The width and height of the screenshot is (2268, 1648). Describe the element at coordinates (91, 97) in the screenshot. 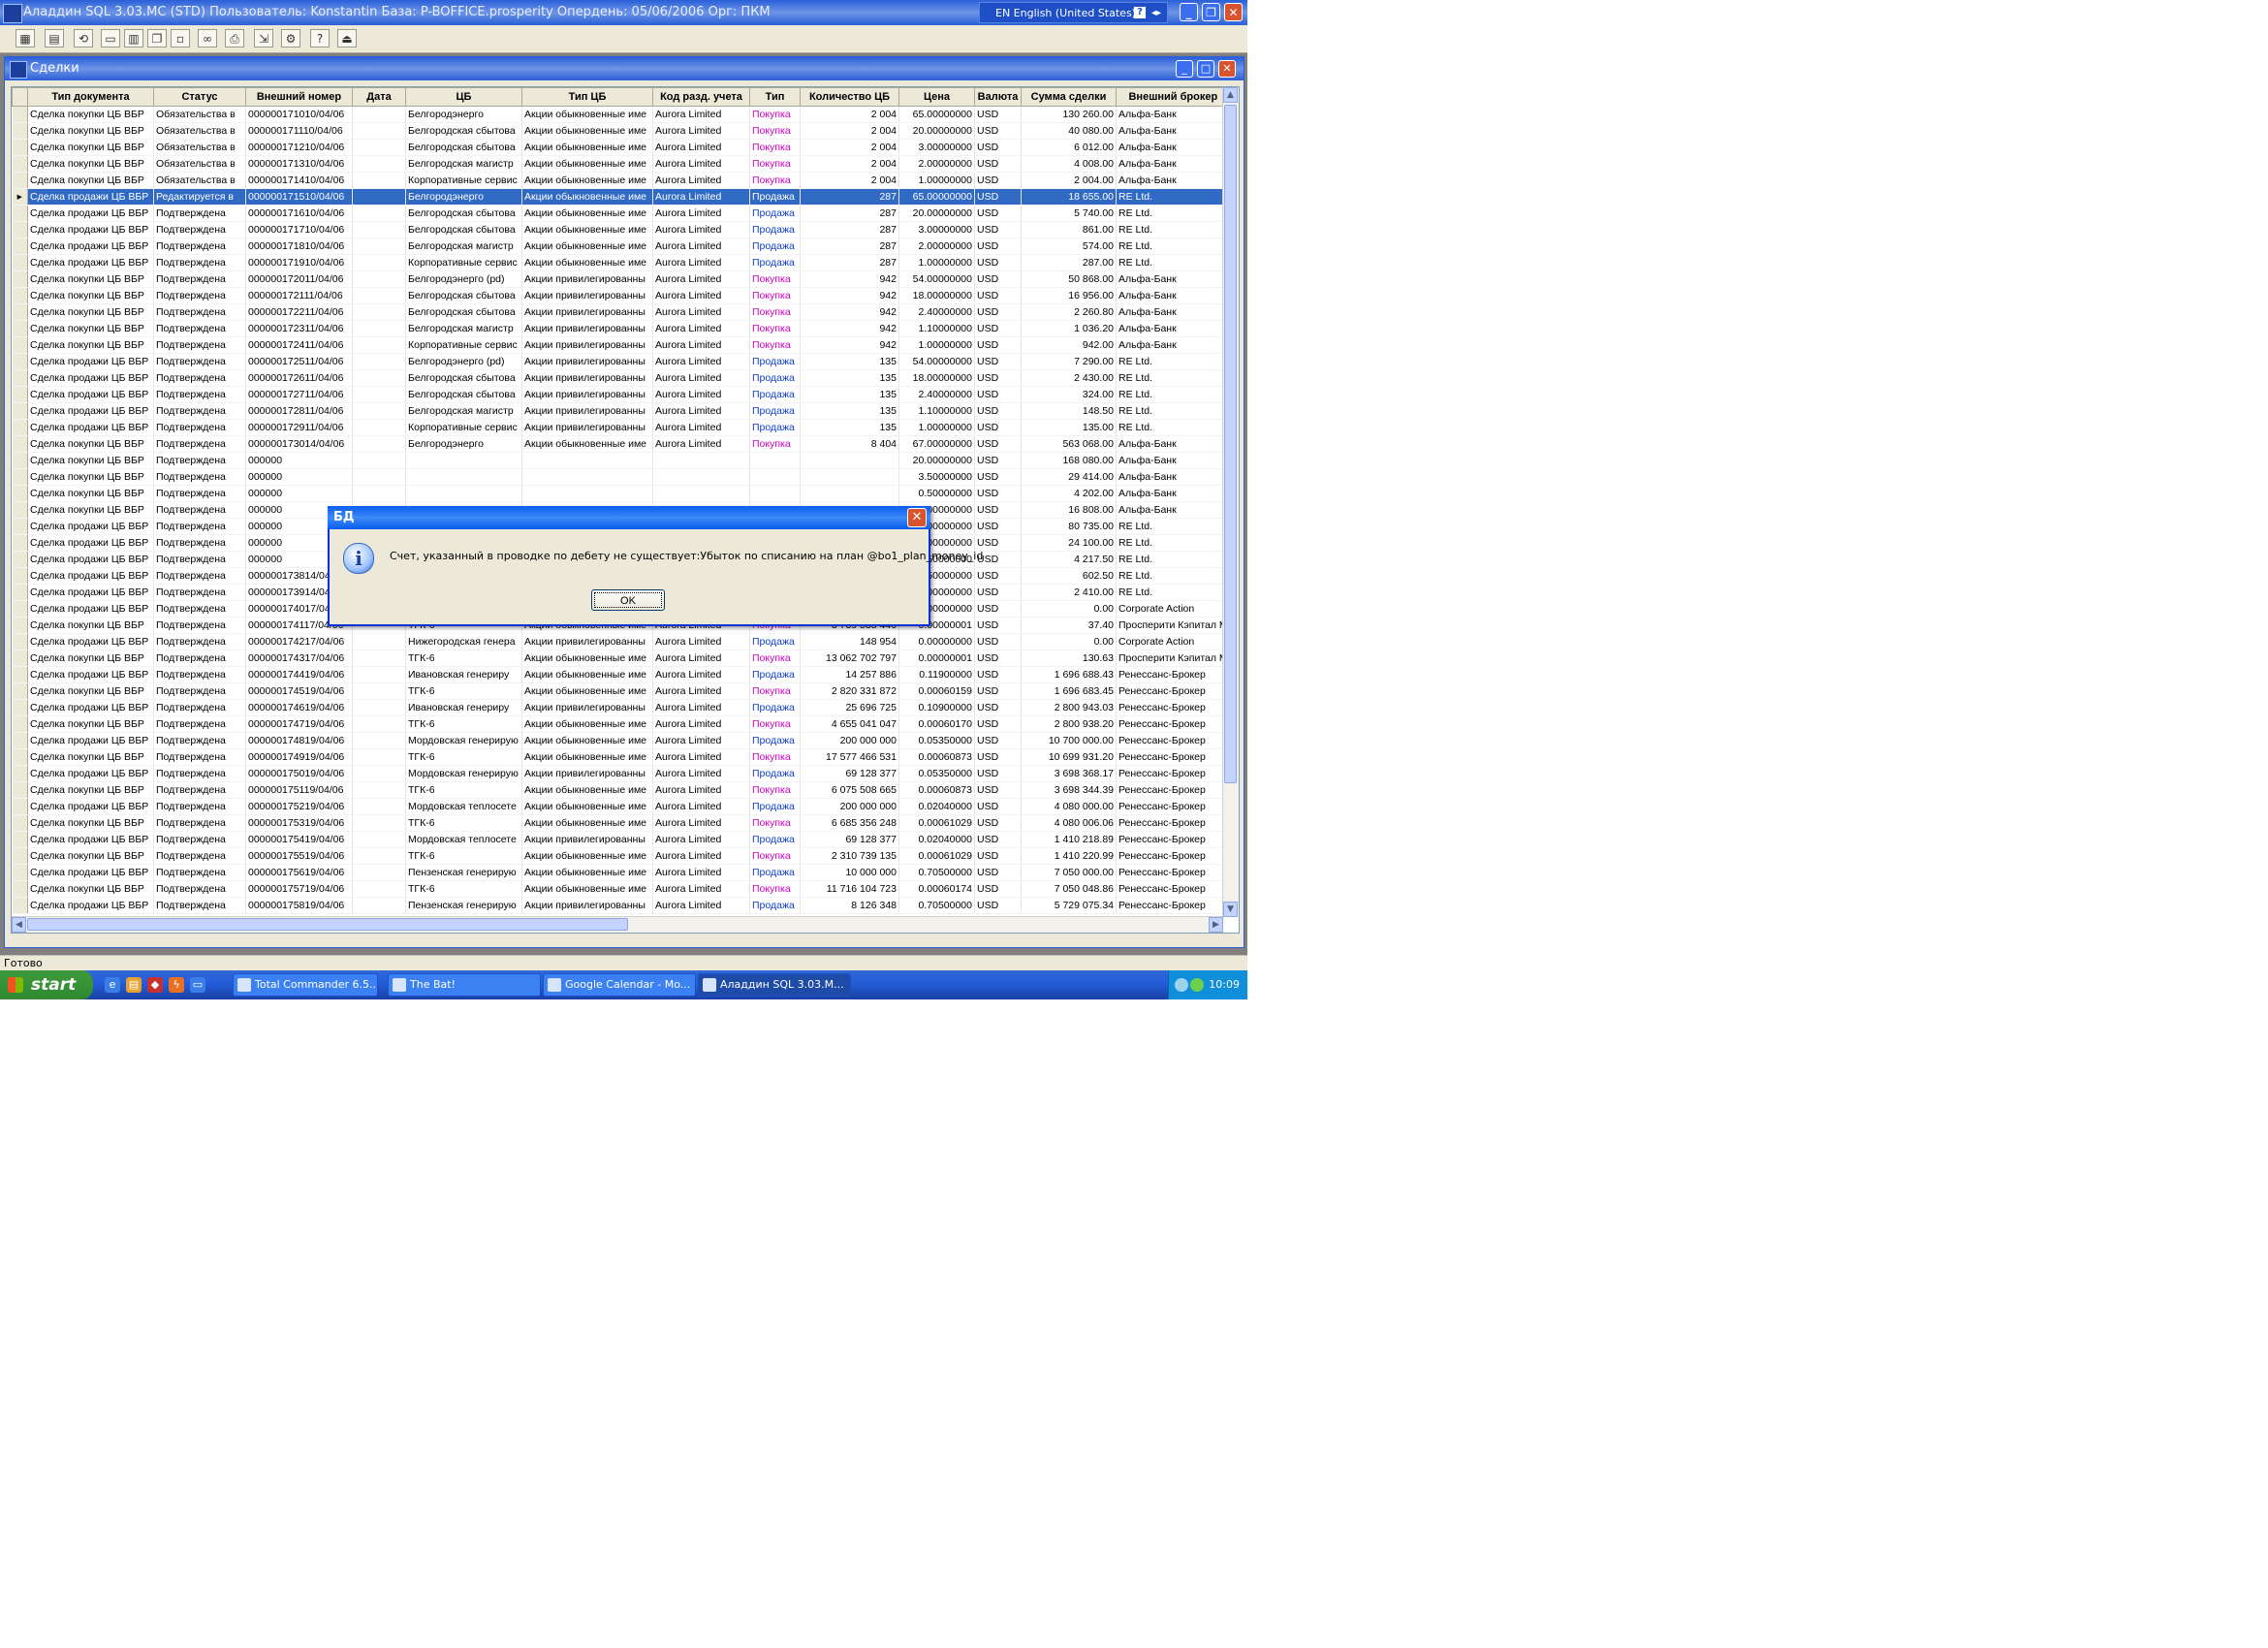

I see `column-header: Тип документа` at that location.